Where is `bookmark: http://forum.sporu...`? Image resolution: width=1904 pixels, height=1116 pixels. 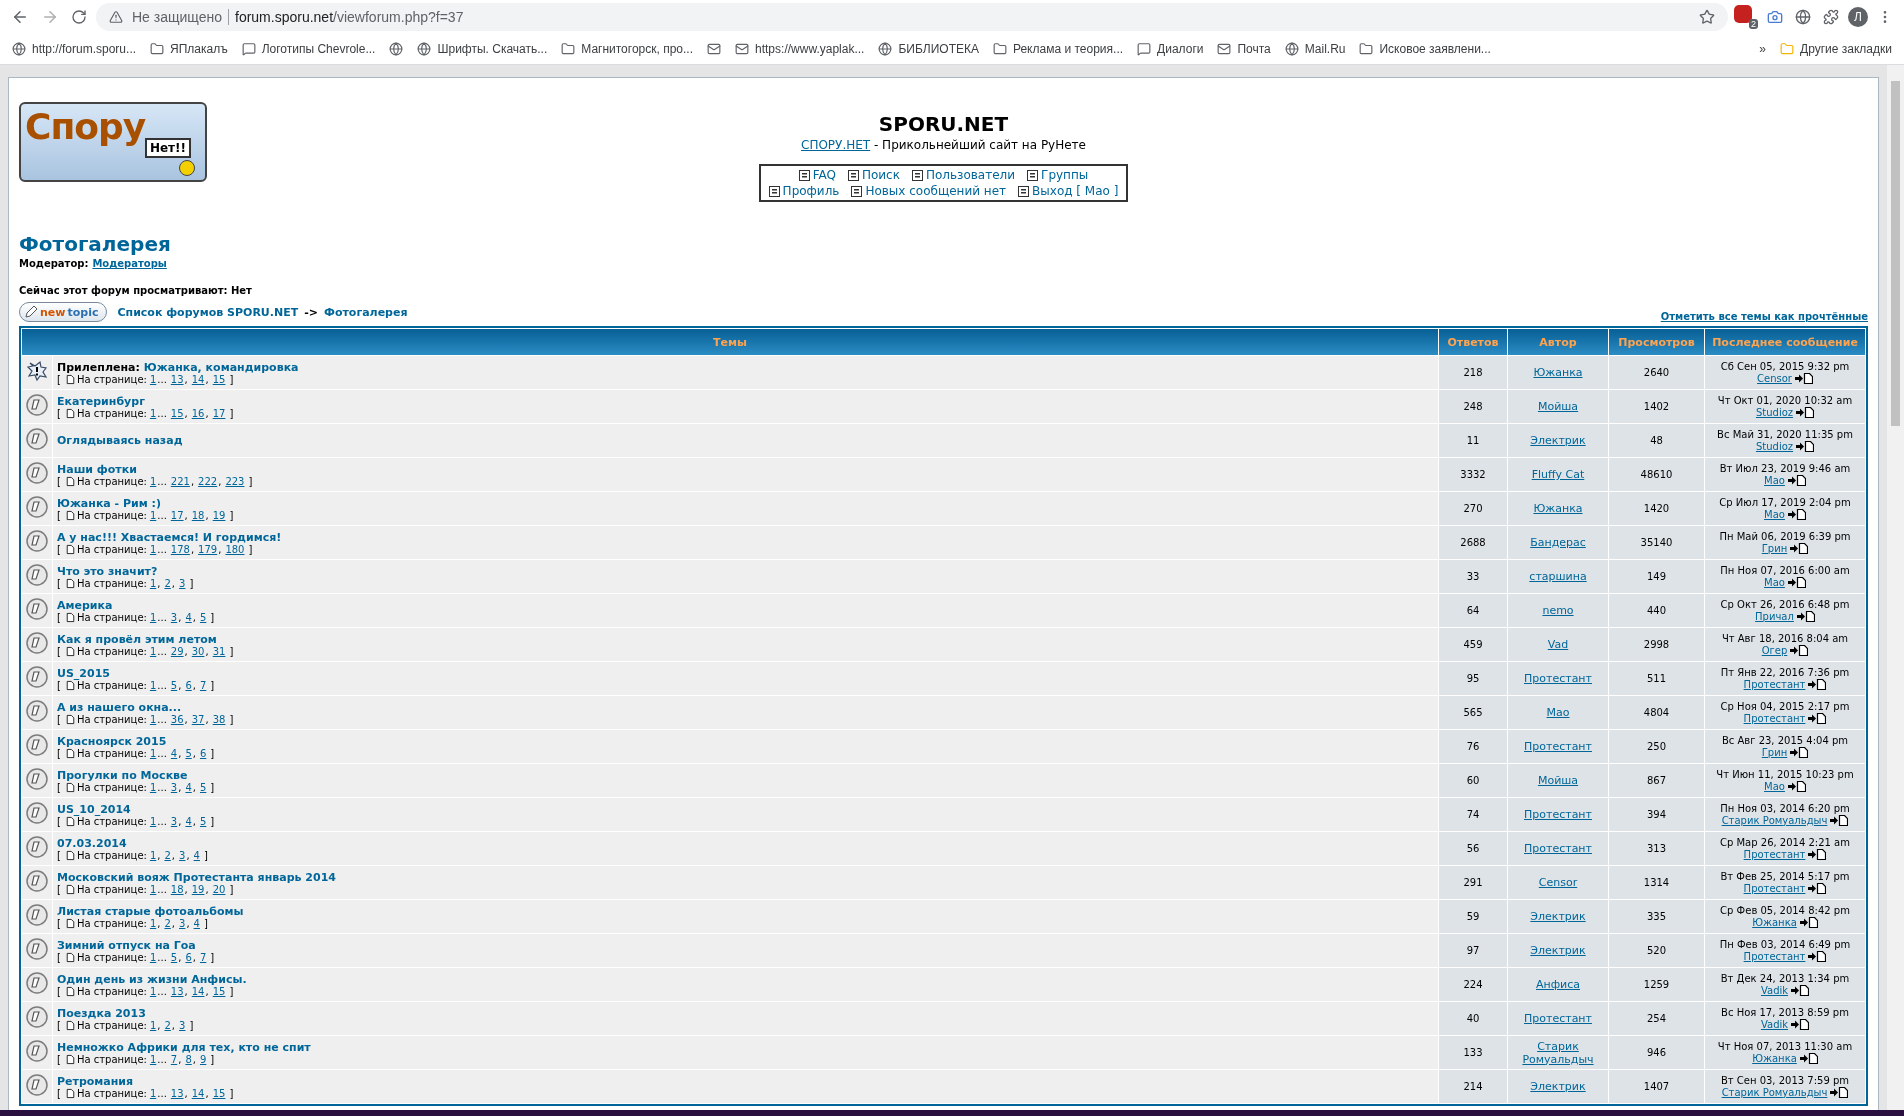
bookmark: http://forum.sporu... is located at coordinates (74, 49).